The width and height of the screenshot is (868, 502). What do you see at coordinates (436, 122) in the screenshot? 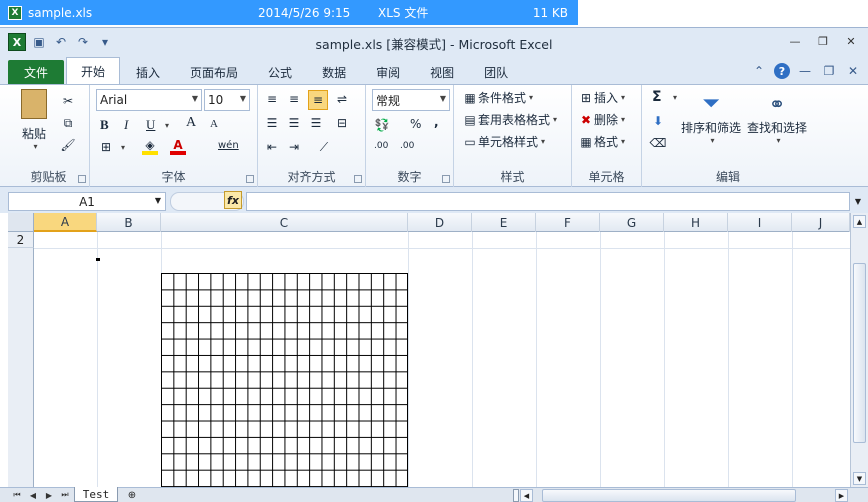
I see `comma-button: ,` at bounding box center [436, 122].